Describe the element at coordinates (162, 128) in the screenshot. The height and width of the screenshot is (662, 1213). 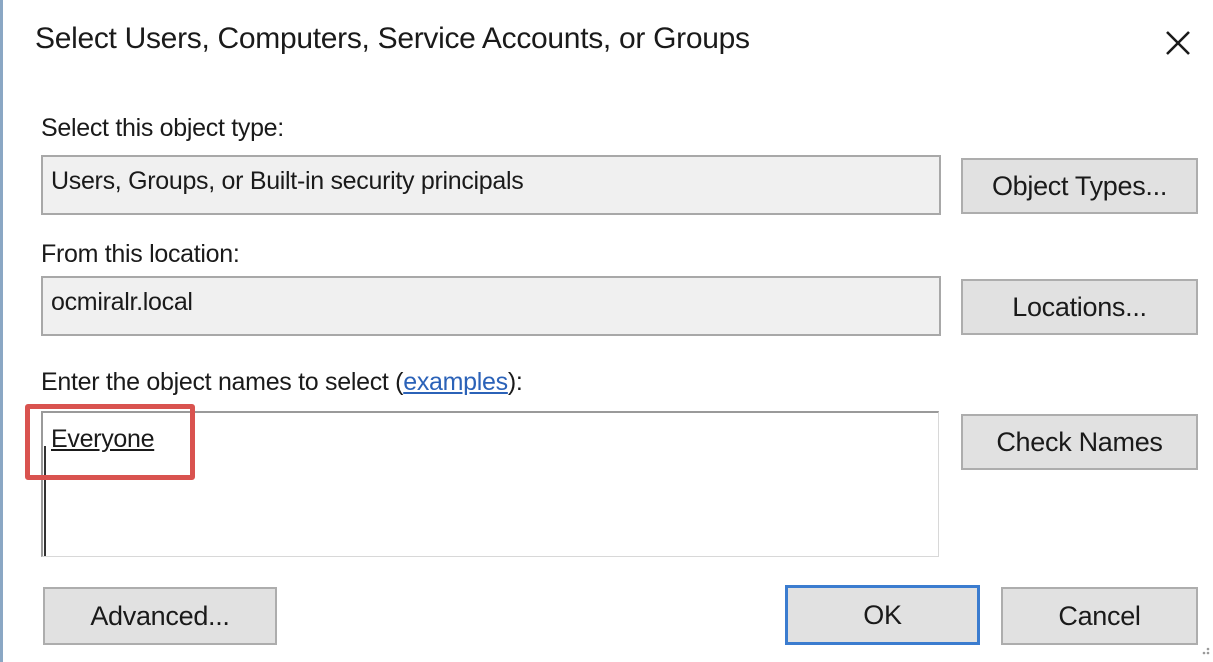
I see `object-type-label: Select this object type:` at that location.